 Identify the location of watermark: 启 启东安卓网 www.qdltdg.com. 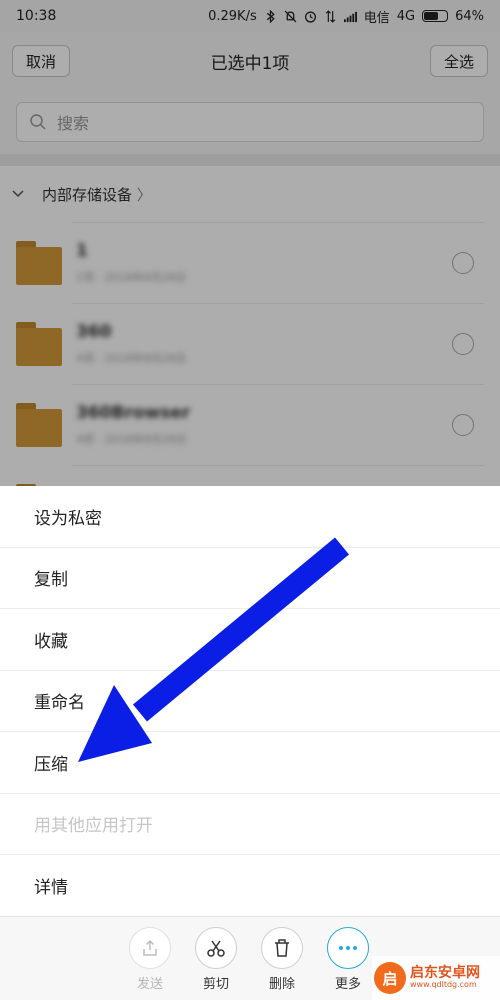
(436, 978).